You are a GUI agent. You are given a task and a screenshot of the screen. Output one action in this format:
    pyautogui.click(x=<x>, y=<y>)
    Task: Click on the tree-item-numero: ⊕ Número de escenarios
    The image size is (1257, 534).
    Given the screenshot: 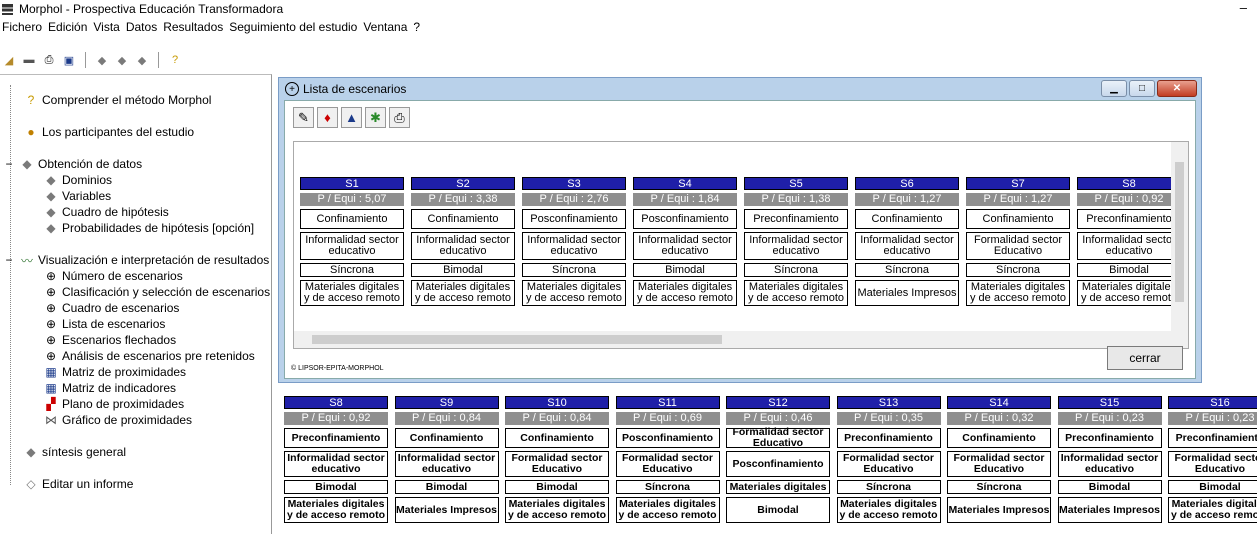 What is the action you would take?
    pyautogui.click(x=113, y=276)
    